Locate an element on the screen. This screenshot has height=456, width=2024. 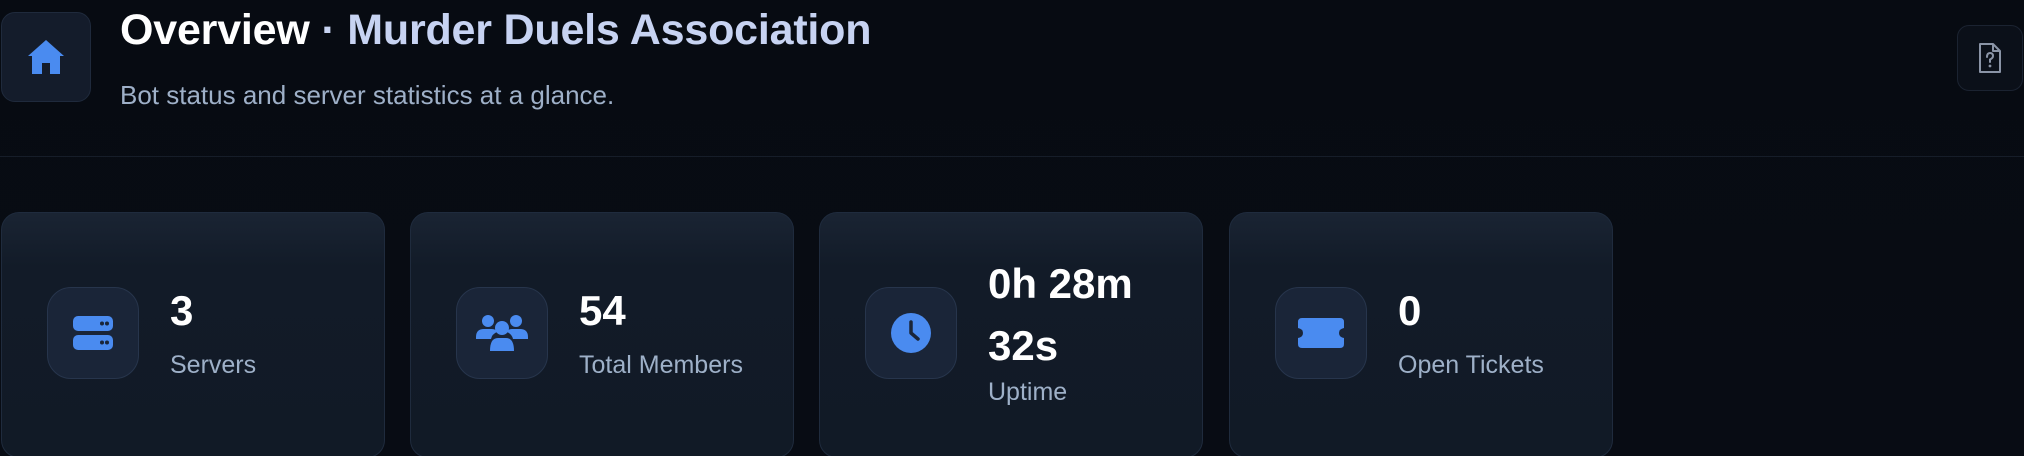
stat-value: 3 is located at coordinates (182, 310).